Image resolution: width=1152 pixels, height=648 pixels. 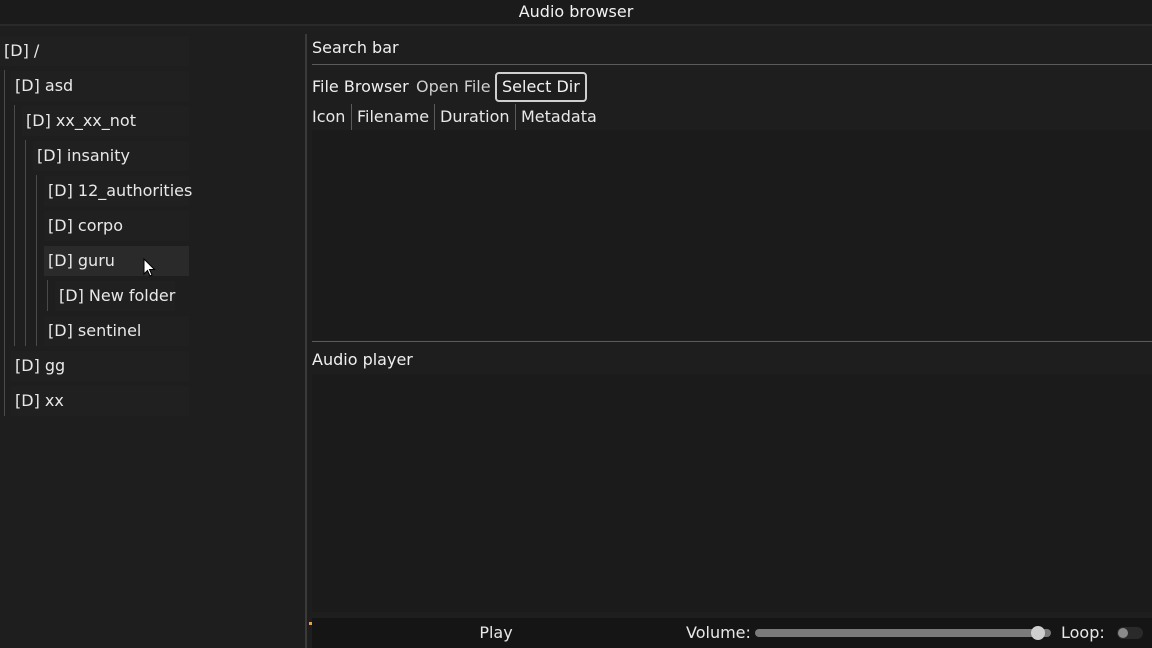 I want to click on search-bar-label: Search bar, so click(x=355, y=47).